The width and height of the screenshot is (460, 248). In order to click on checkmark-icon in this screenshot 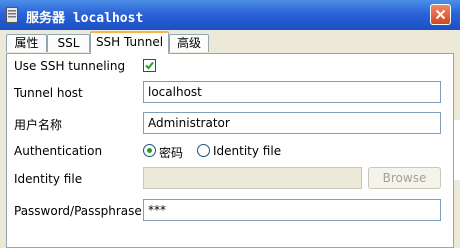, I will do `click(149, 65)`.